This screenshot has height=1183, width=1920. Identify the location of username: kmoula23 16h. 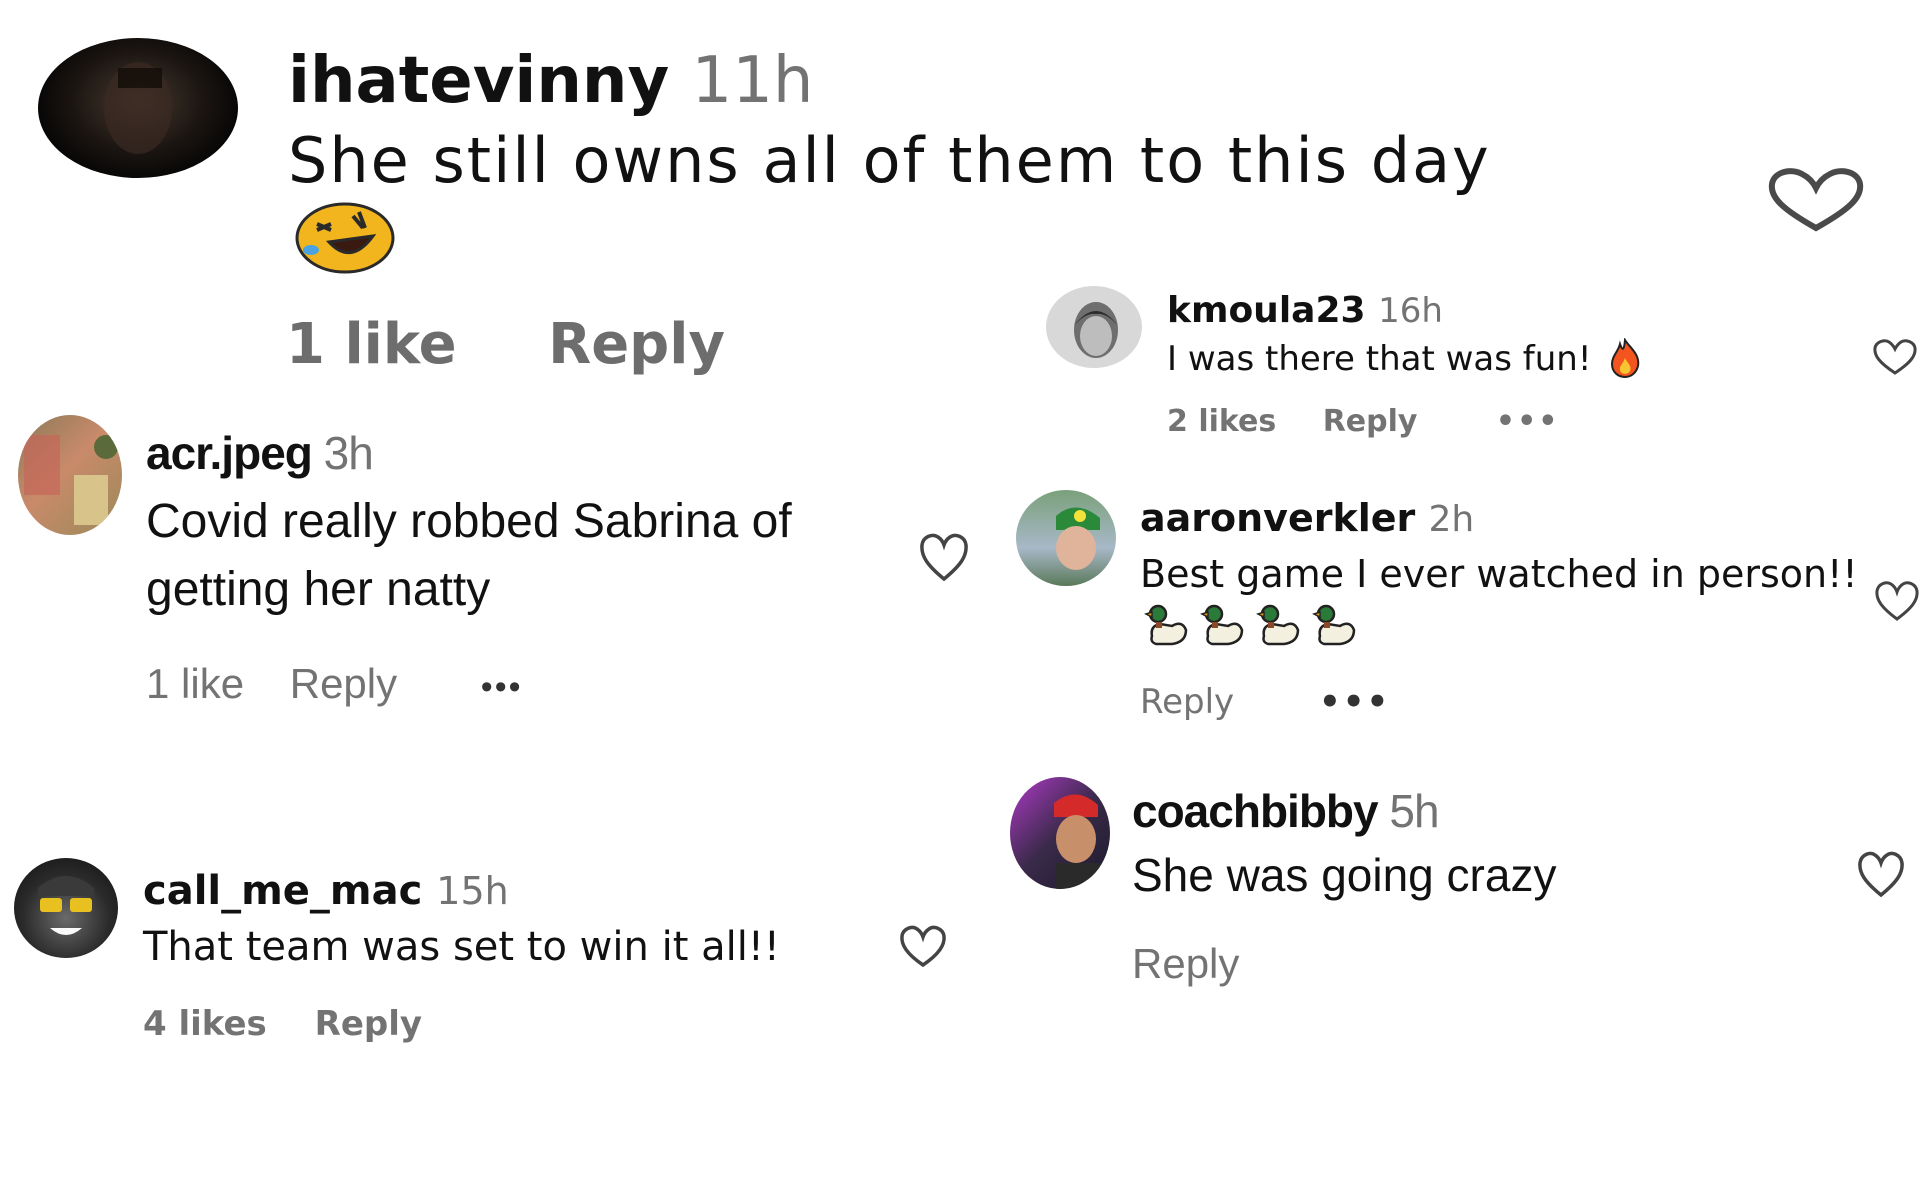
(1305, 310).